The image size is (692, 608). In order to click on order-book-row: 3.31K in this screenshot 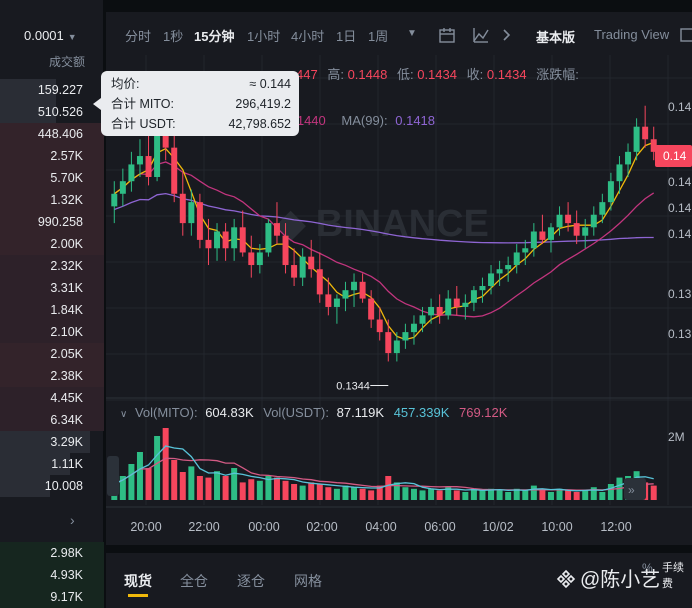, I will do `click(66, 288)`.